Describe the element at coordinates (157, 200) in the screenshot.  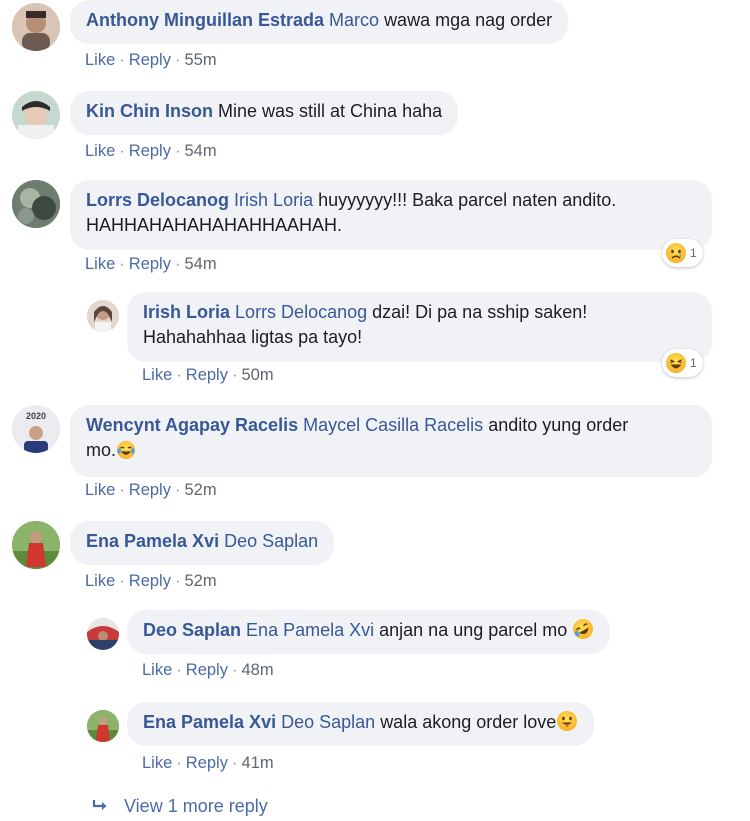
I see `comment-author: Lorrs Delocanog` at that location.